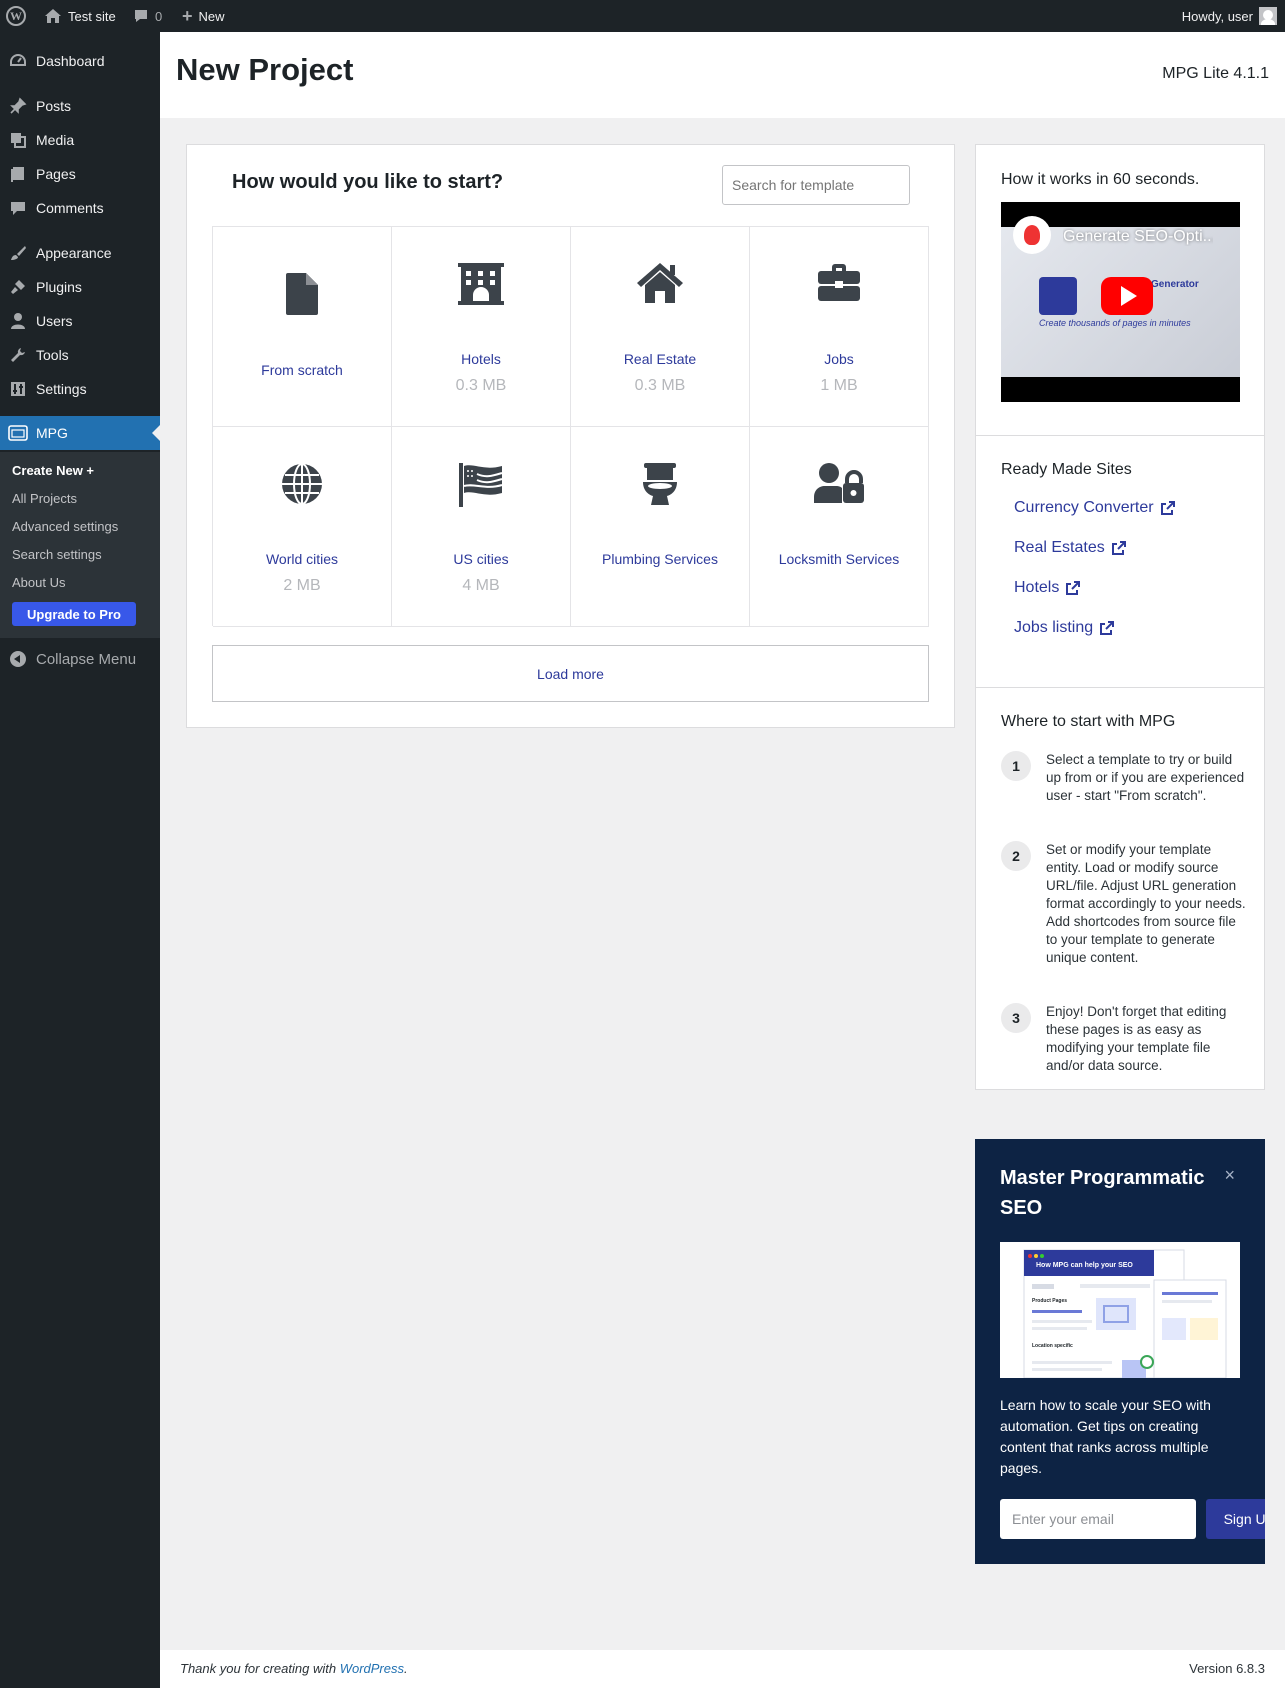 This screenshot has height=1688, width=1285. I want to click on page-header: New Project MPG Lite 4.1.1, so click(722, 75).